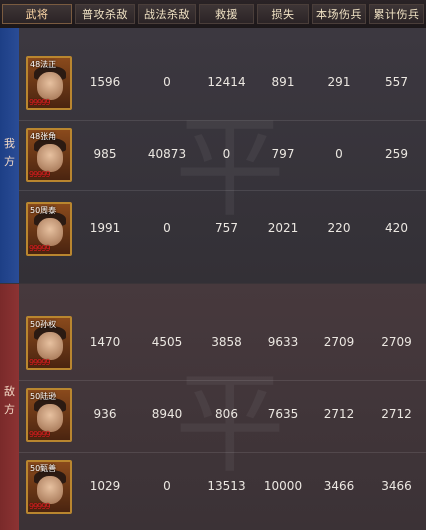  Describe the element at coordinates (396, 228) in the screenshot. I see `total-wounded-value: 420` at that location.